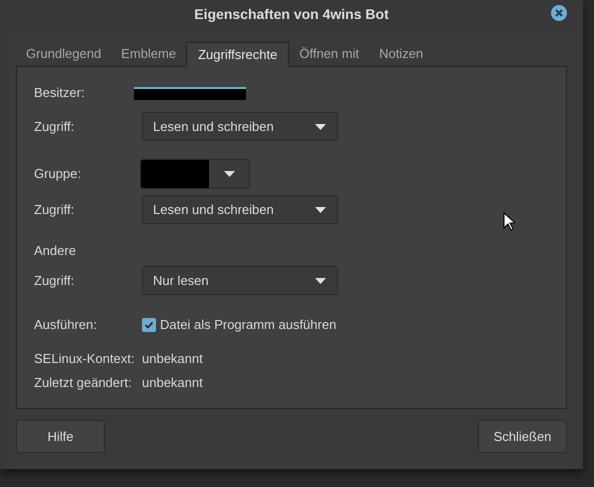  Describe the element at coordinates (291, 14) in the screenshot. I see `window-title: Eigenschaften von 4wins Bot` at that location.